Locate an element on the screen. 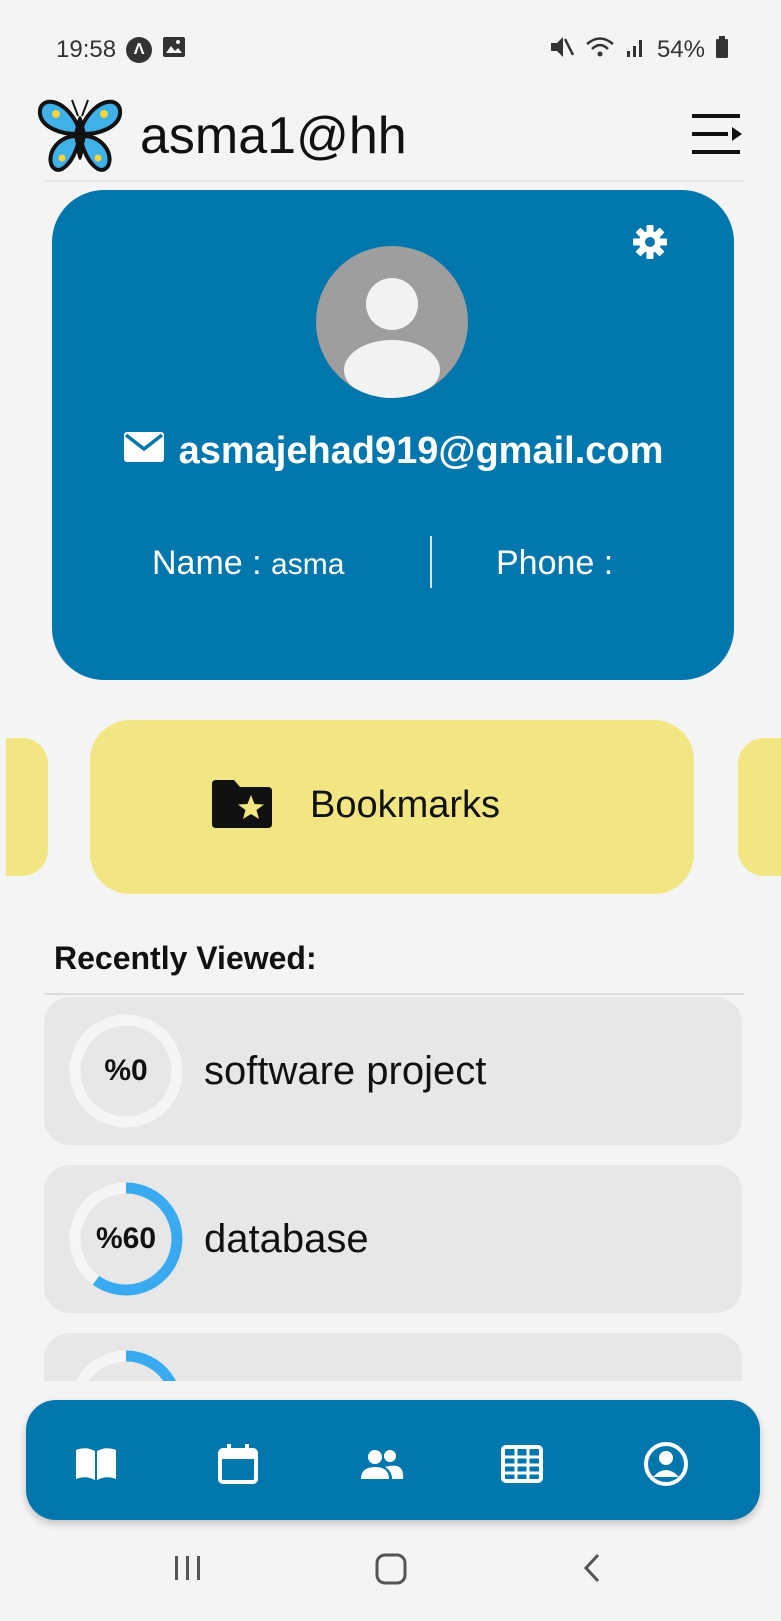 This screenshot has width=781, height=1621. bookmarks-card: Bookmarks is located at coordinates (392, 807).